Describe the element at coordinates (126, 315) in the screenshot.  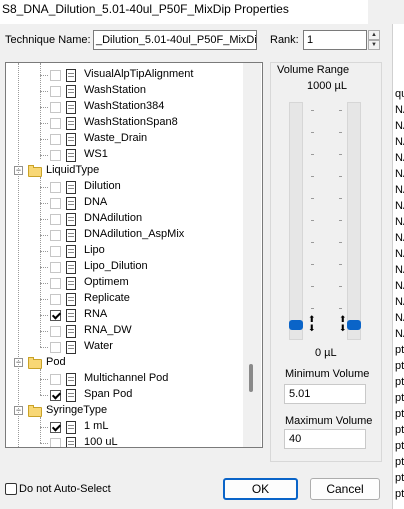
I see `tree-item: RNA` at that location.